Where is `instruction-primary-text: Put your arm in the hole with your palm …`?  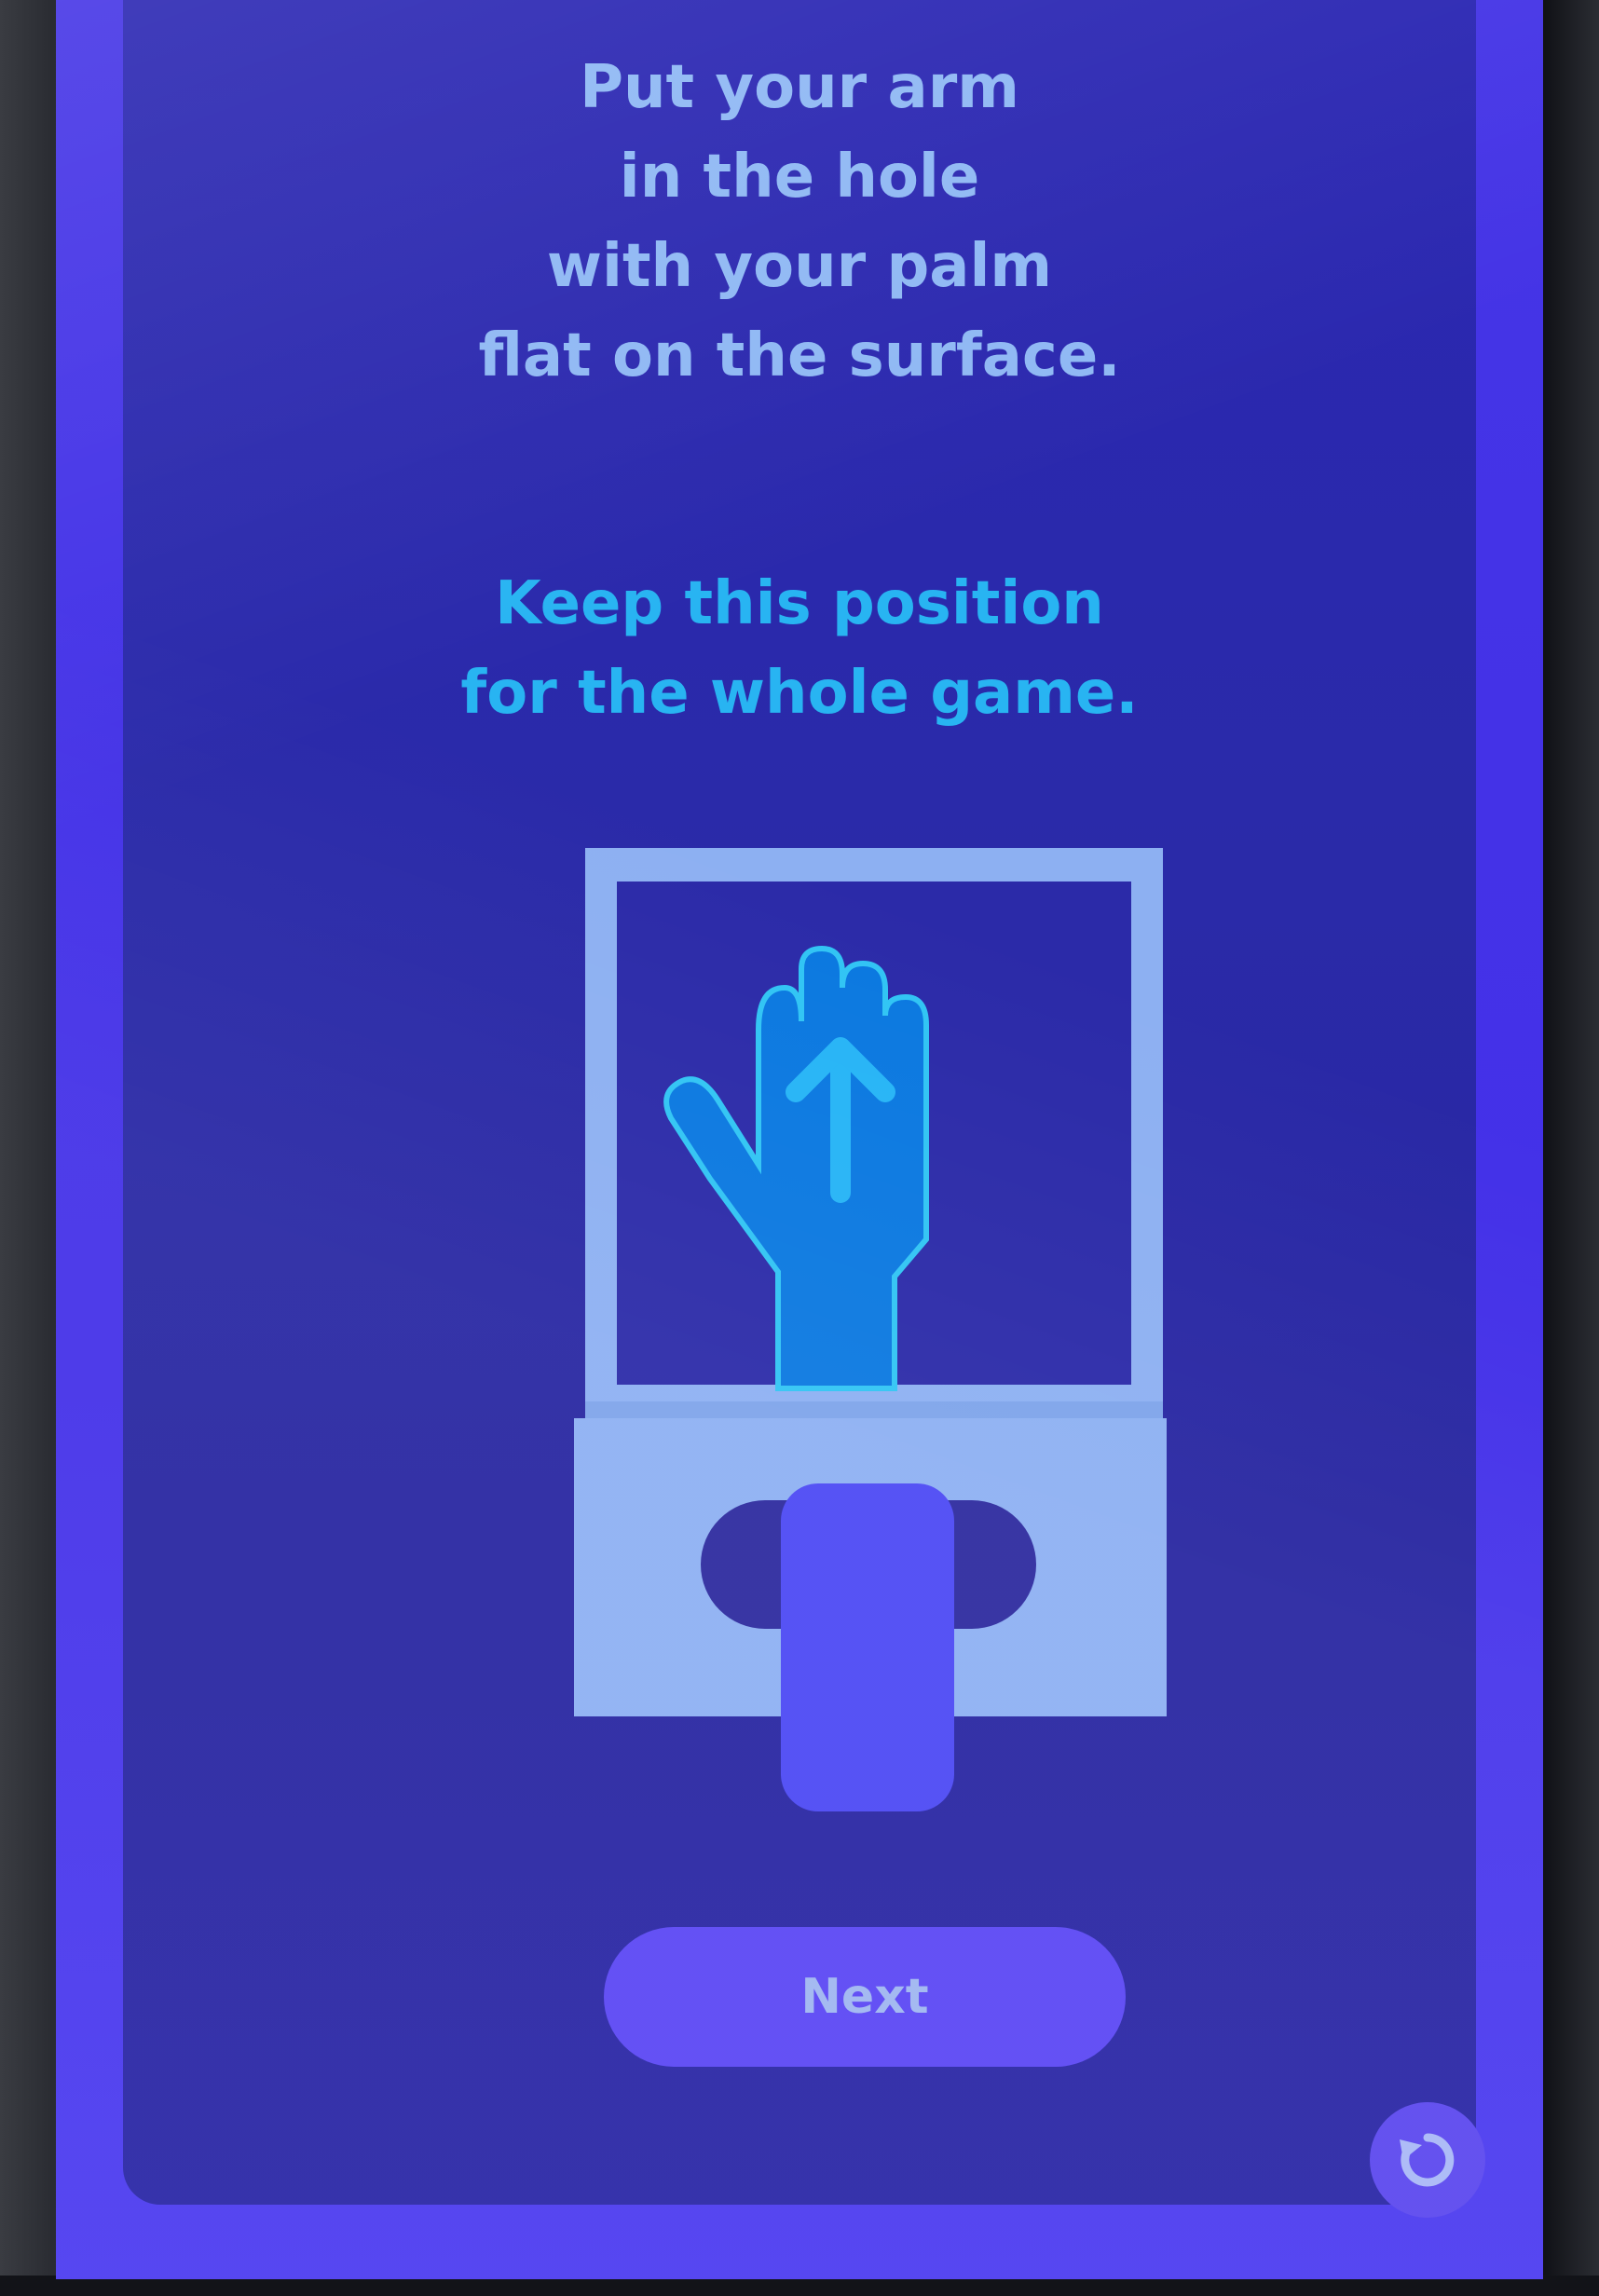
instruction-primary-text: Put your arm in the hole with your palm … is located at coordinates (799, 221).